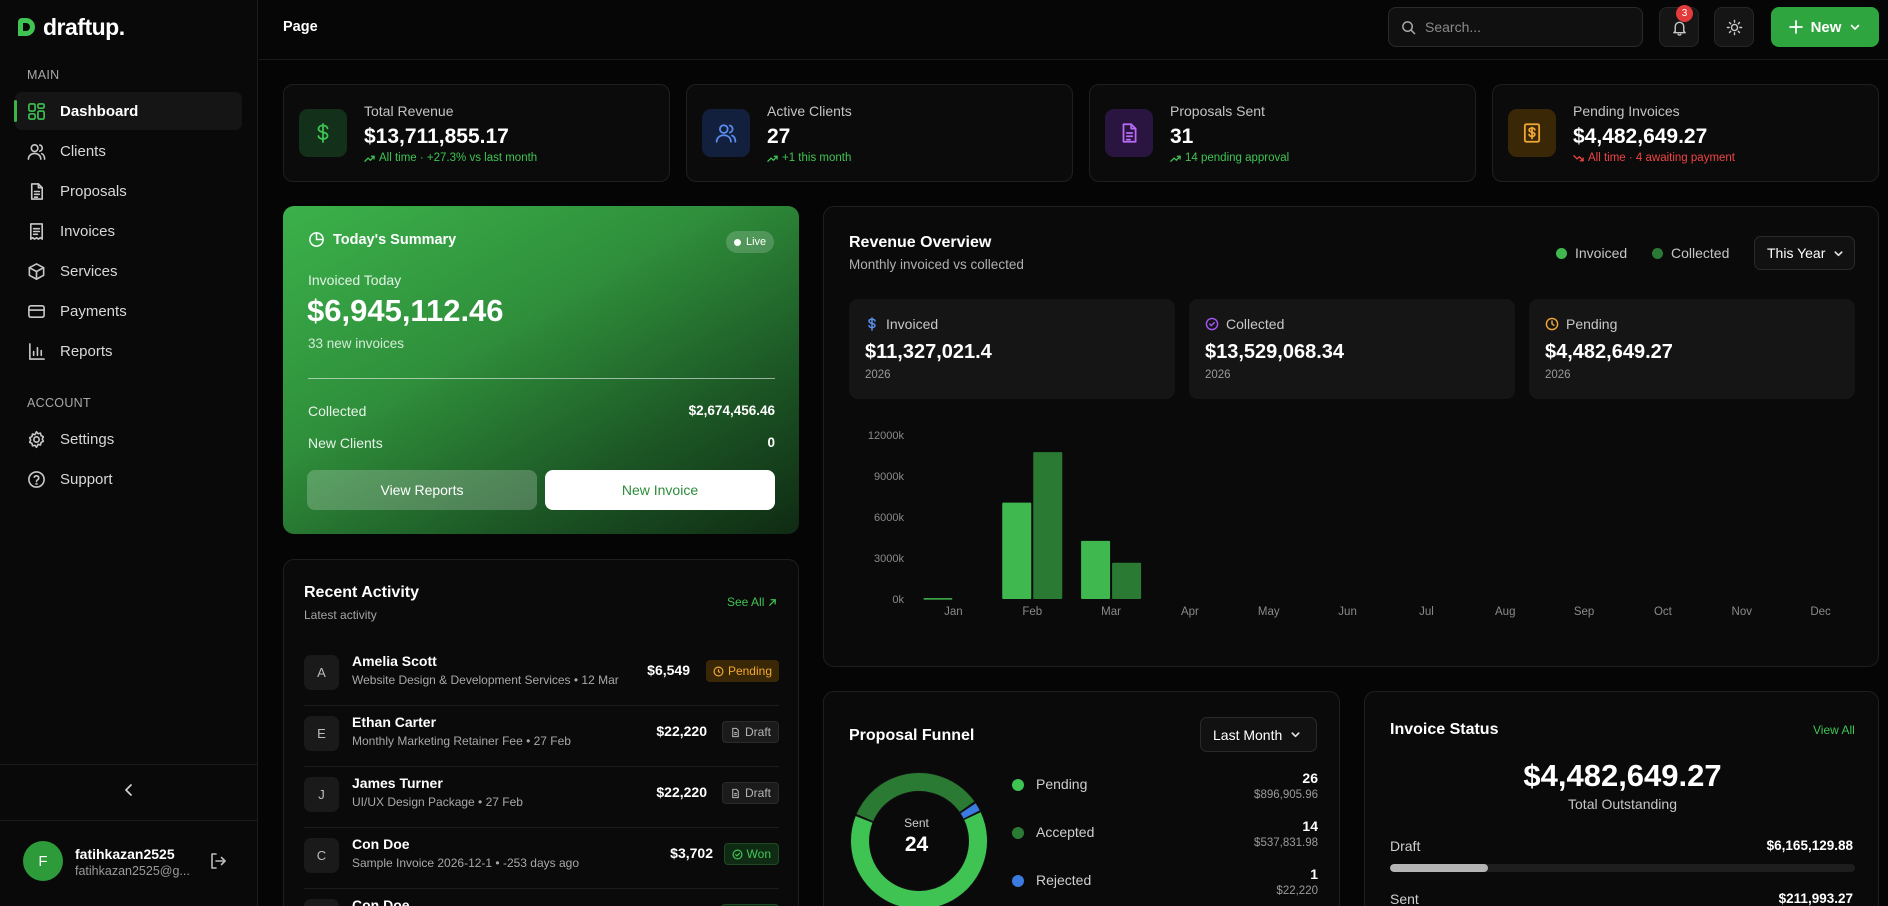 The width and height of the screenshot is (1888, 906). Describe the element at coordinates (128, 271) in the screenshot. I see `sidebar-item-services: Services` at that location.